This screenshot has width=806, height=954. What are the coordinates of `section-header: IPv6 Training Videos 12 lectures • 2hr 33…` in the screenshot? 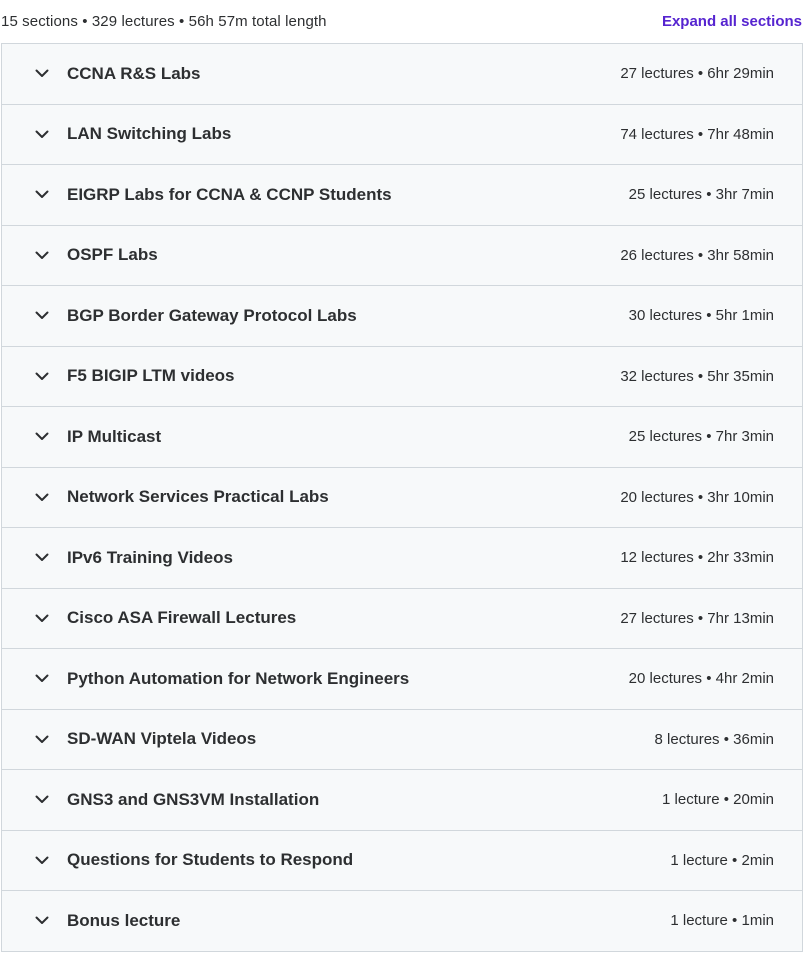 It's located at (402, 558).